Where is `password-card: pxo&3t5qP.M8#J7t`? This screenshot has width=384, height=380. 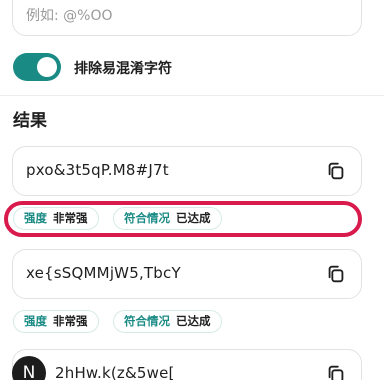 password-card: pxo&3t5qP.M8#J7t is located at coordinates (187, 171).